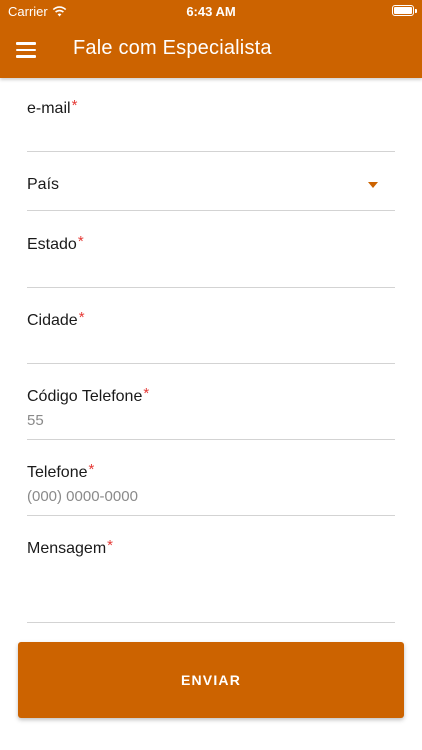  What do you see at coordinates (88, 395) in the screenshot?
I see `phone-code-label: Código Telefone*` at bounding box center [88, 395].